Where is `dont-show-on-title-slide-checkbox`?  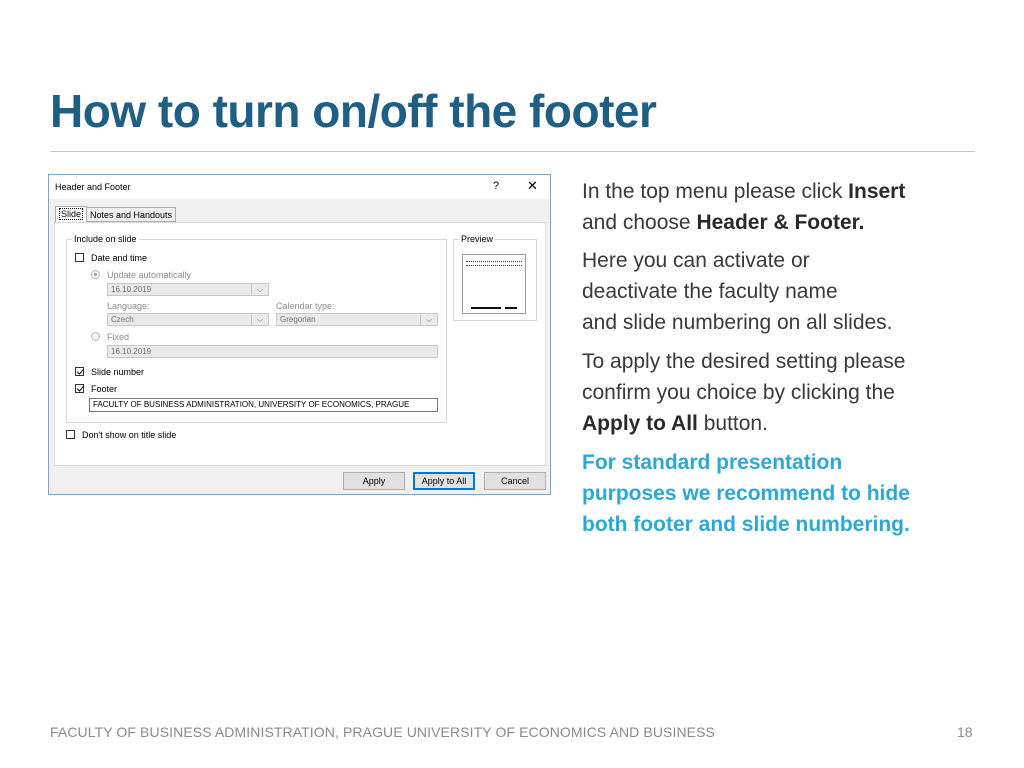 dont-show-on-title-slide-checkbox is located at coordinates (70, 434).